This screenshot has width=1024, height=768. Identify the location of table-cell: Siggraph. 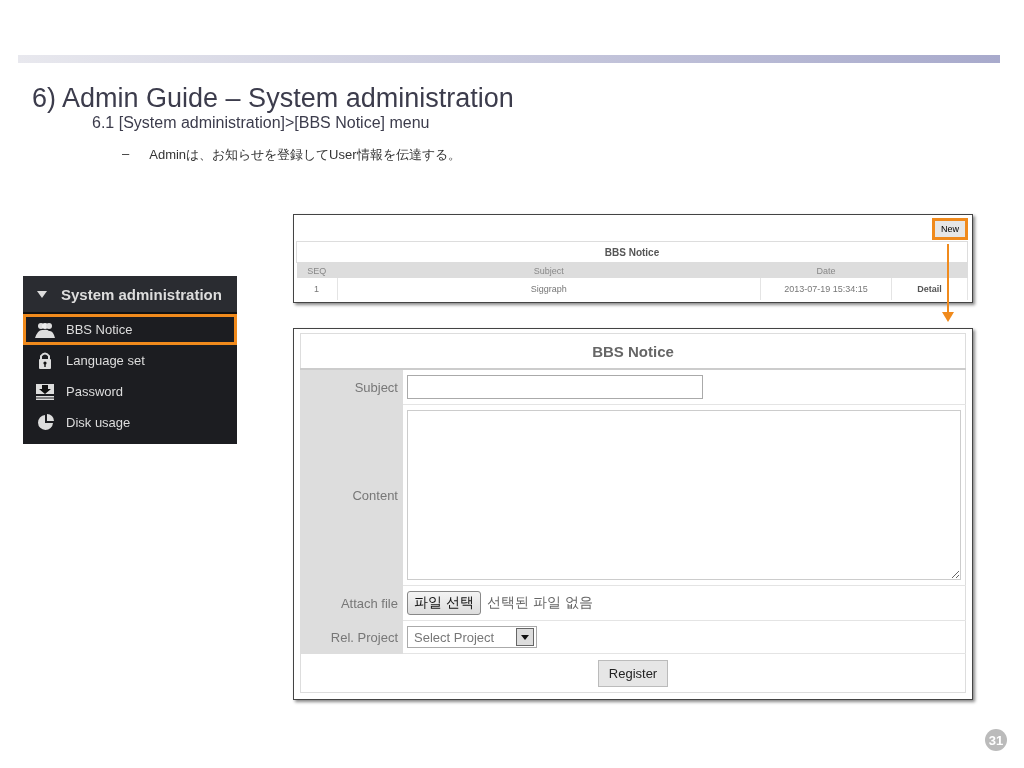
(549, 289).